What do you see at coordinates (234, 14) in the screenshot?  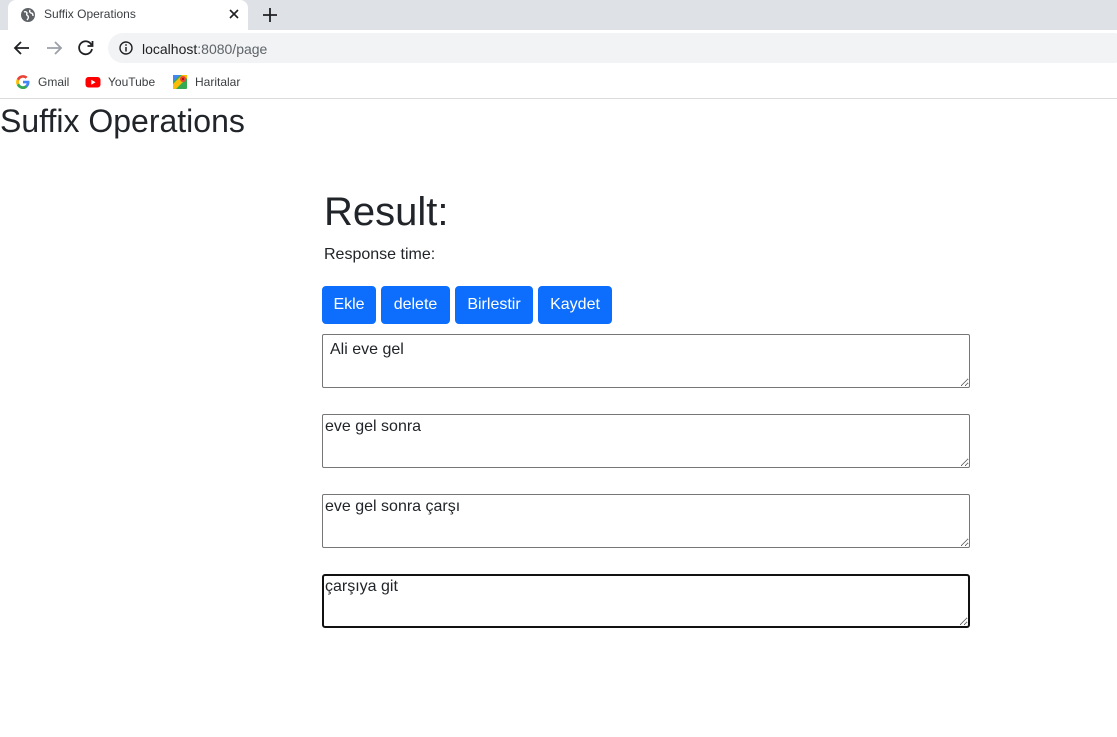 I see `close-icon` at bounding box center [234, 14].